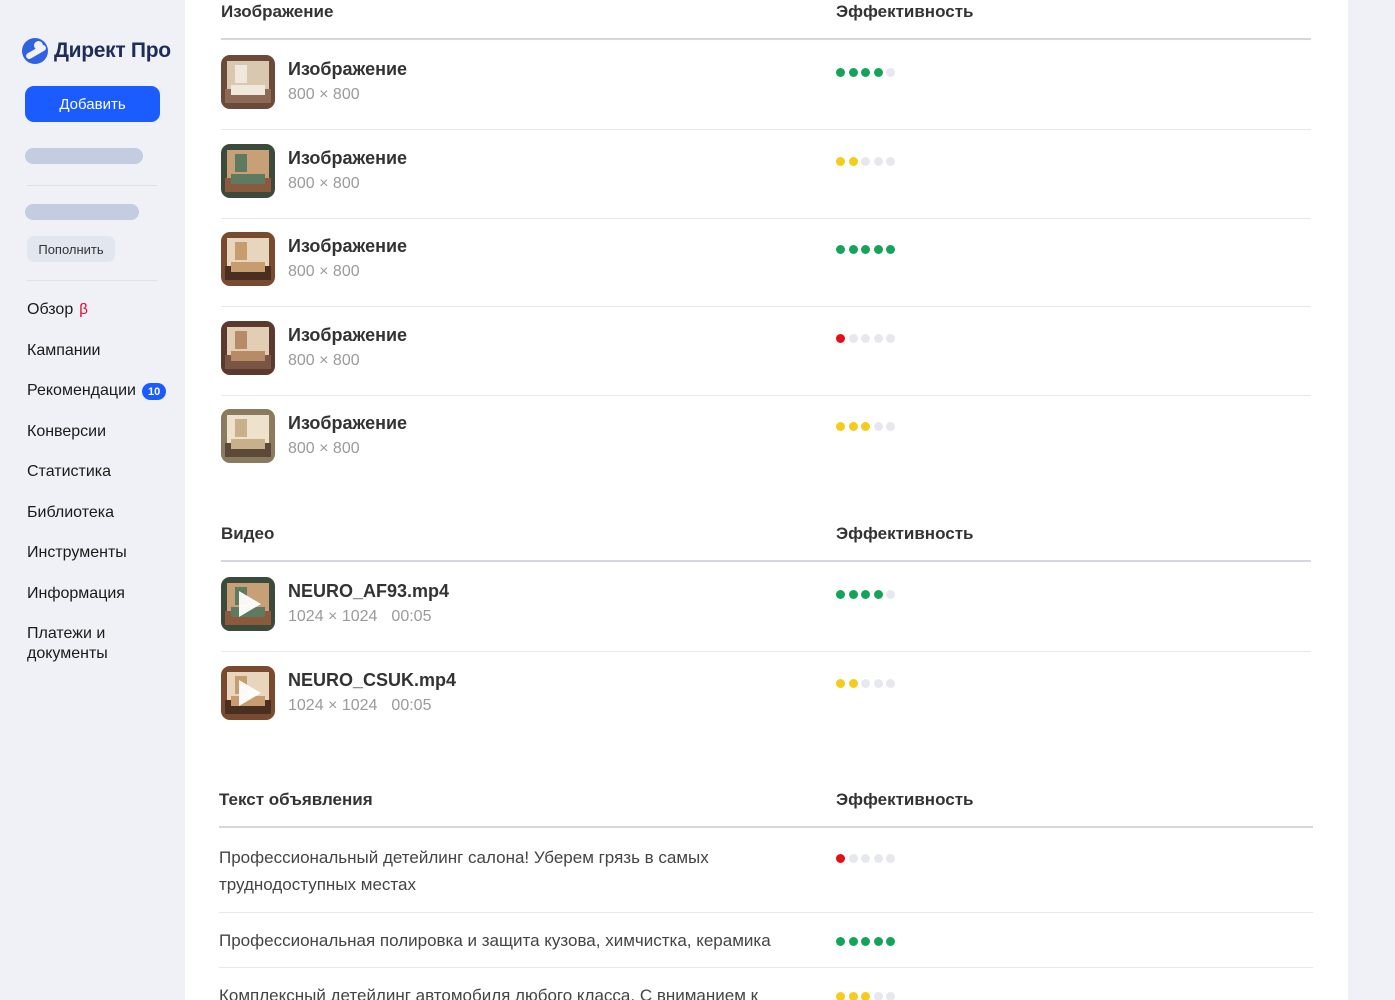 The width and height of the screenshot is (1395, 1000). Describe the element at coordinates (154, 391) in the screenshot. I see `count-badge: 10` at that location.